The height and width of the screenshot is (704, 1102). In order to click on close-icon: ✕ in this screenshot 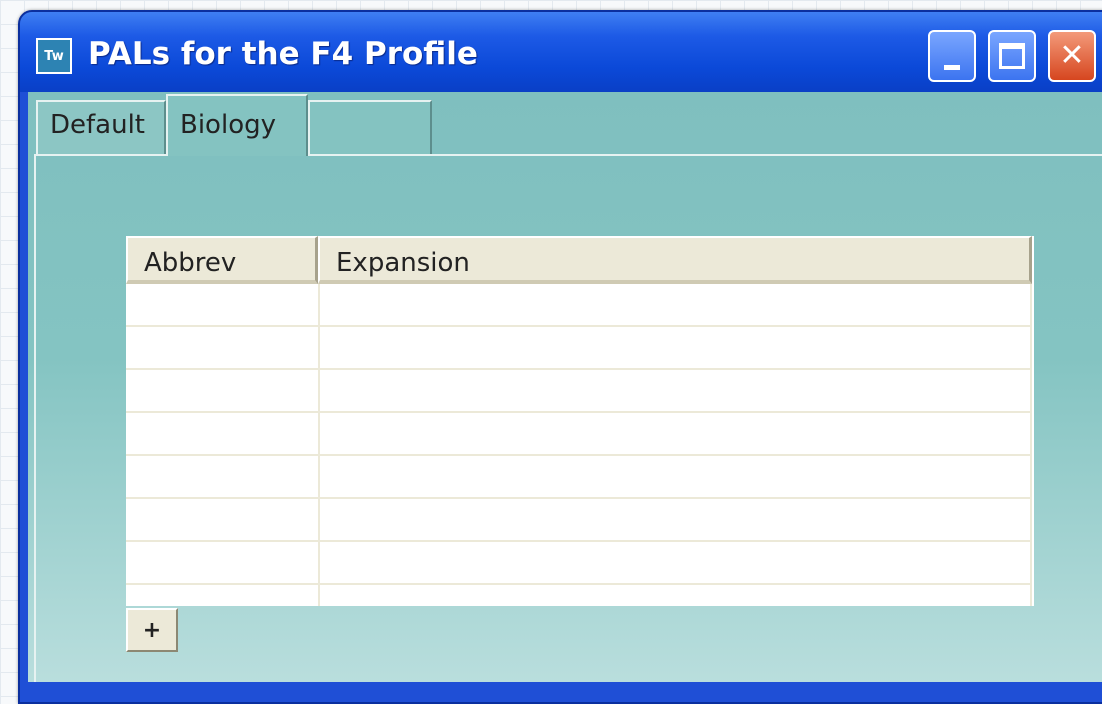, I will do `click(1072, 55)`.